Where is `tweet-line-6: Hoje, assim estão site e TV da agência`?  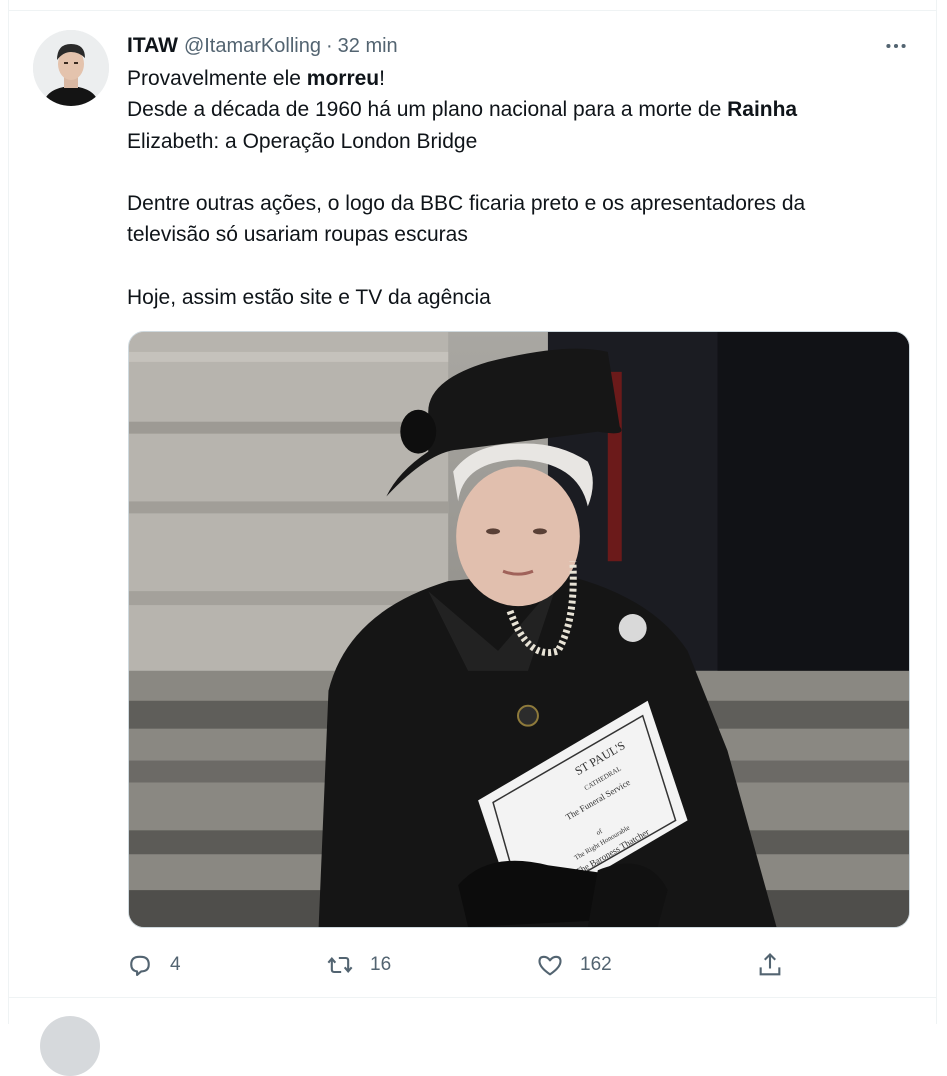 tweet-line-6: Hoje, assim estão site e TV da agência is located at coordinates (309, 298).